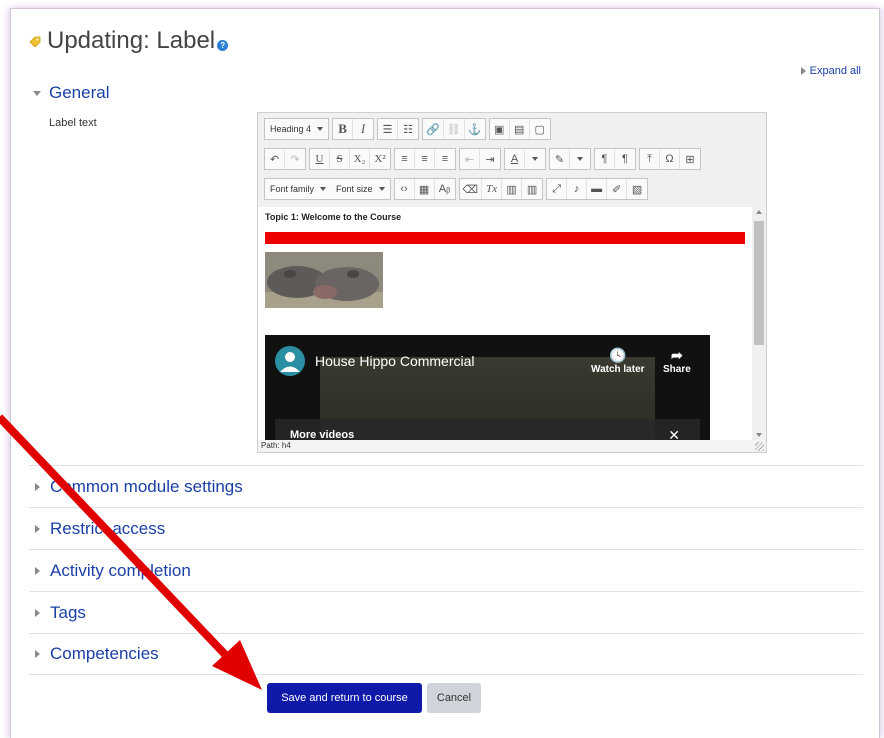 The width and height of the screenshot is (884, 738). What do you see at coordinates (395, 361) in the screenshot?
I see `video-title: House Hippo Commercial` at bounding box center [395, 361].